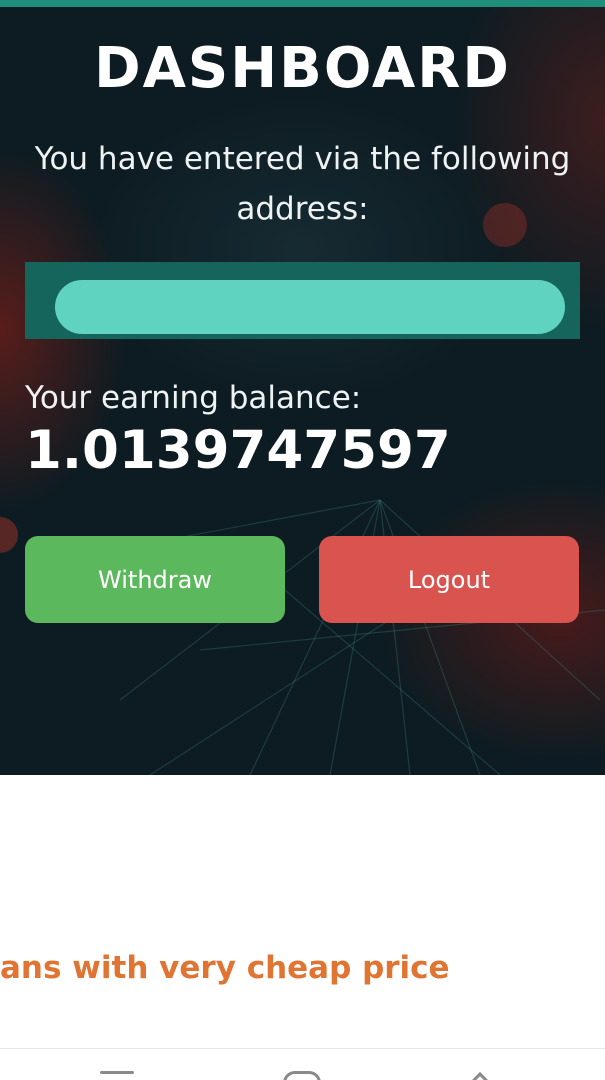 The image size is (605, 1080). I want to click on address-display, so click(302, 300).